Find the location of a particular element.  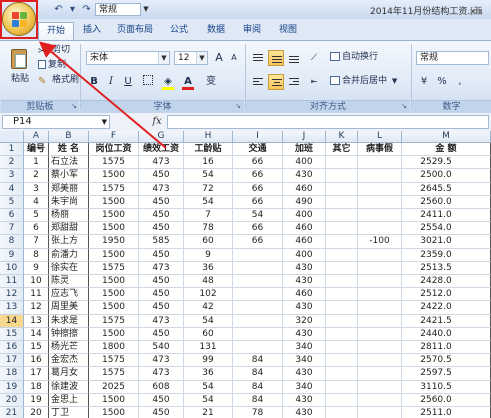

row-header: 8 is located at coordinates (12, 242).